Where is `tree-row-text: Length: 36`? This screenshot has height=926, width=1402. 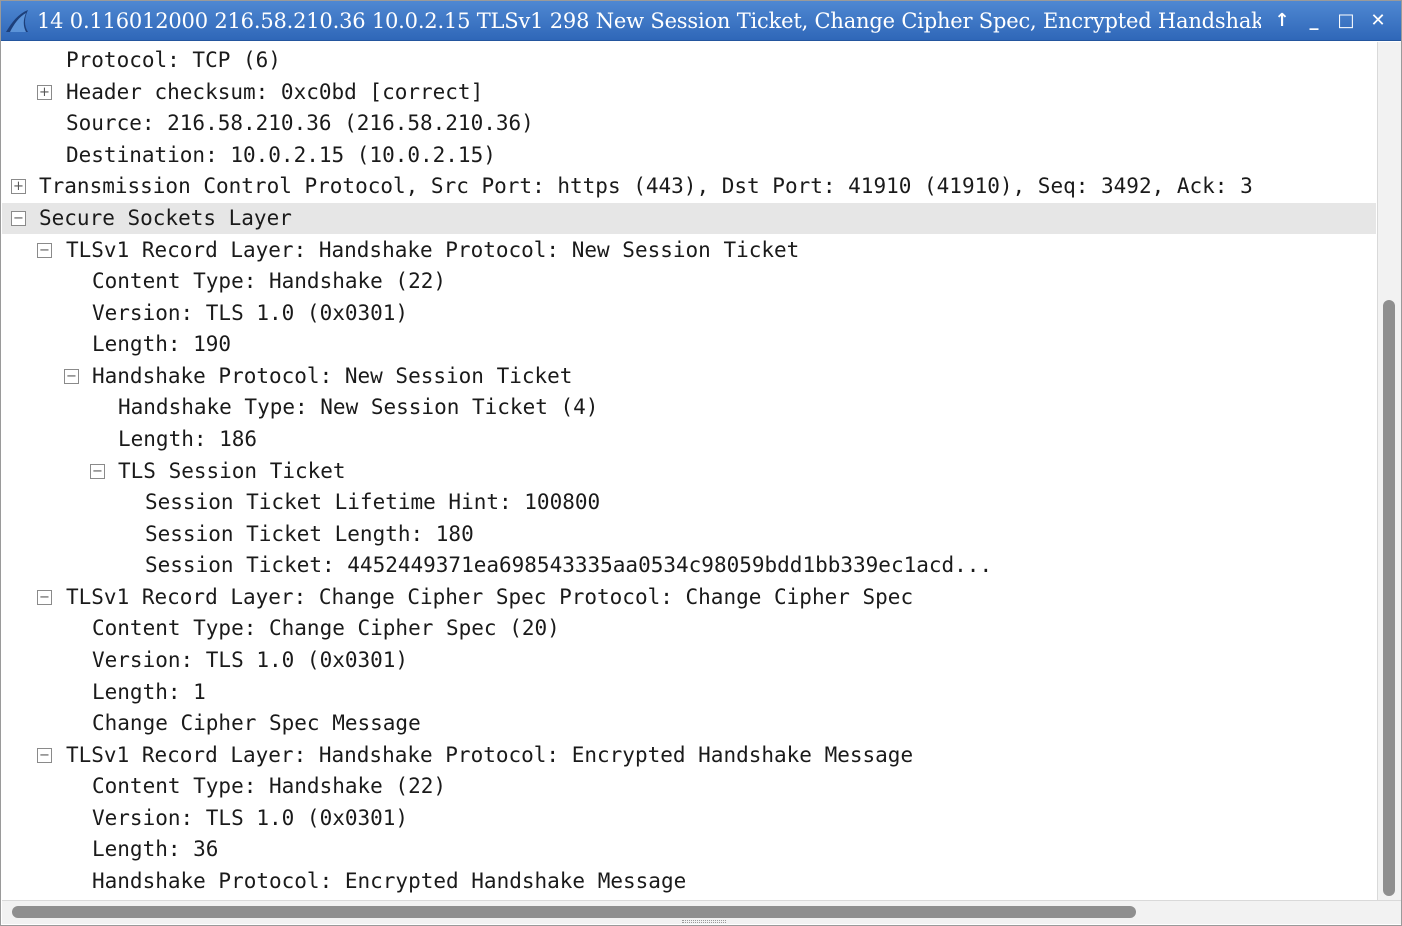
tree-row-text: Length: 36 is located at coordinates (155, 849).